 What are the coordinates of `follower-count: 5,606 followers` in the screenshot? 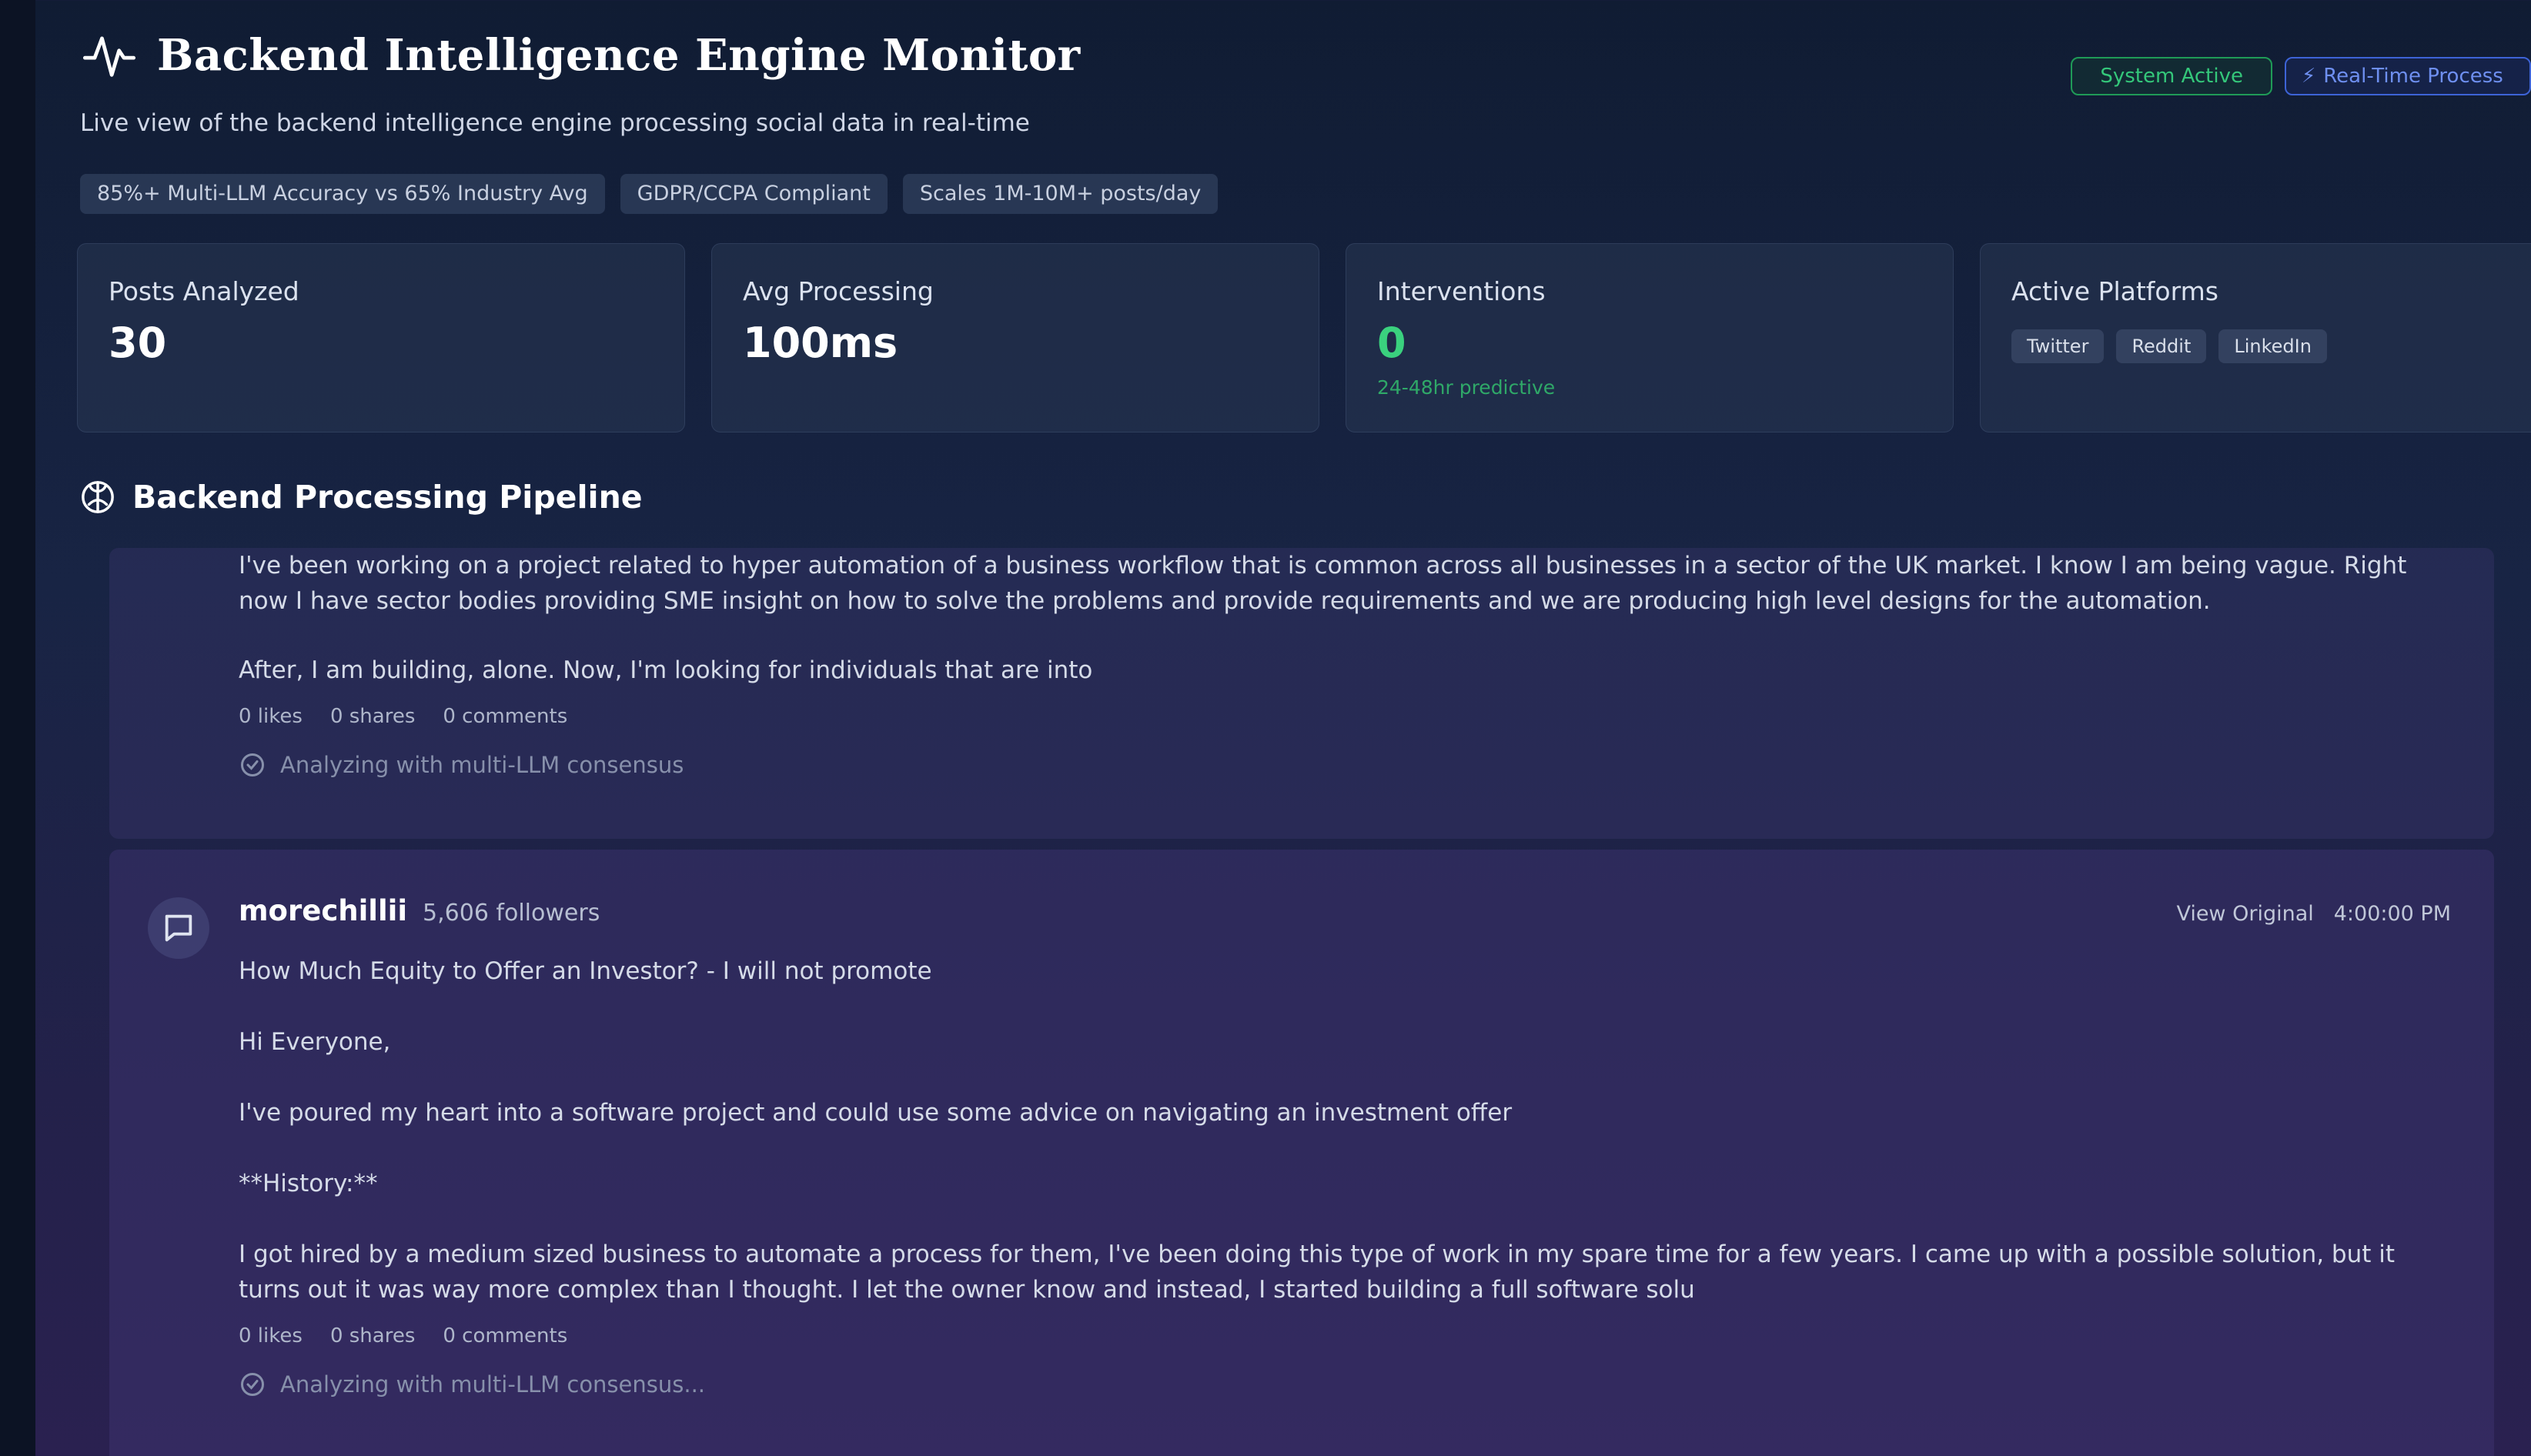 It's located at (511, 913).